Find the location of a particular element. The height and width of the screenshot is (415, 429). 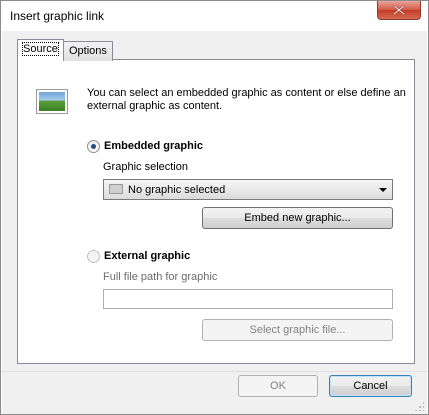

external-graphic-radio is located at coordinates (93, 256).